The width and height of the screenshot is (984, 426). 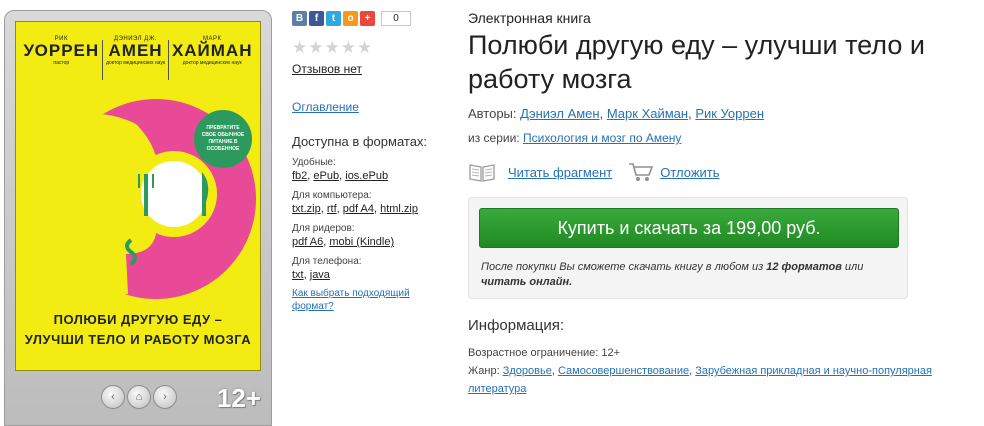 I want to click on series-label: из серии:, so click(x=494, y=138).